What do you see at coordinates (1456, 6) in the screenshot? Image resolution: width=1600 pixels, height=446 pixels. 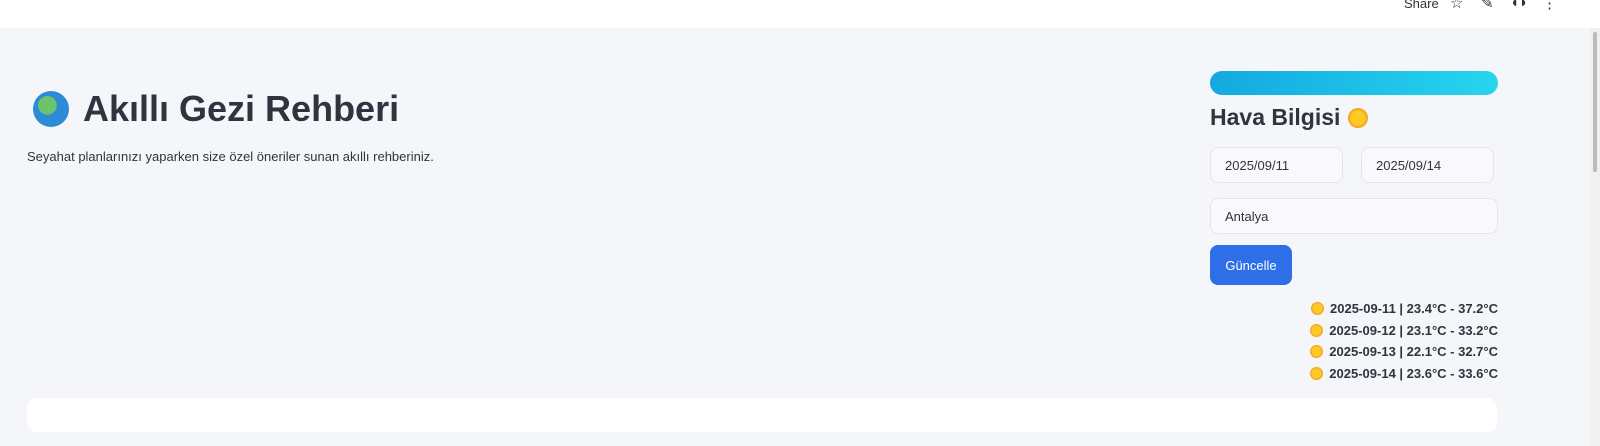 I see `star-icon: ☆` at bounding box center [1456, 6].